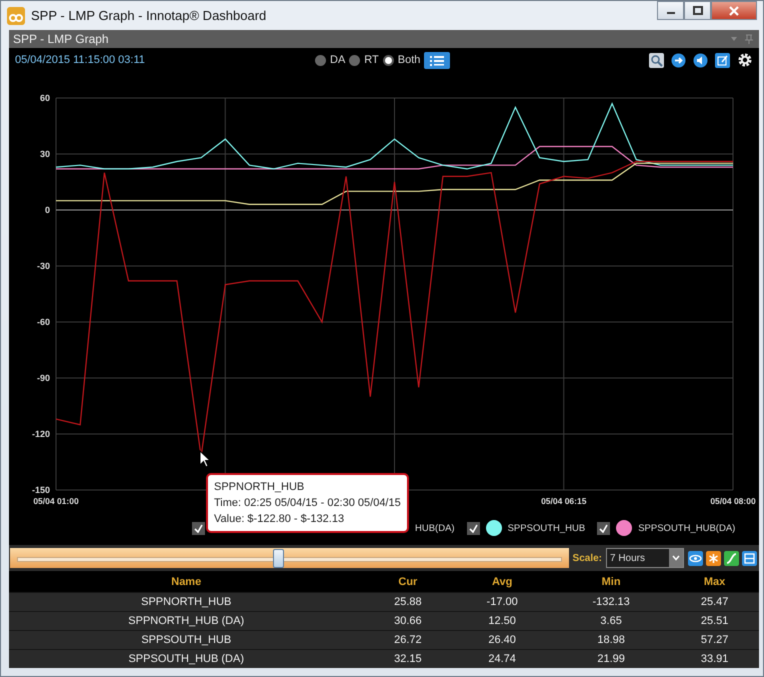 This screenshot has width=764, height=677. Describe the element at coordinates (47, 210) in the screenshot. I see `y-tick-label: 0` at that location.